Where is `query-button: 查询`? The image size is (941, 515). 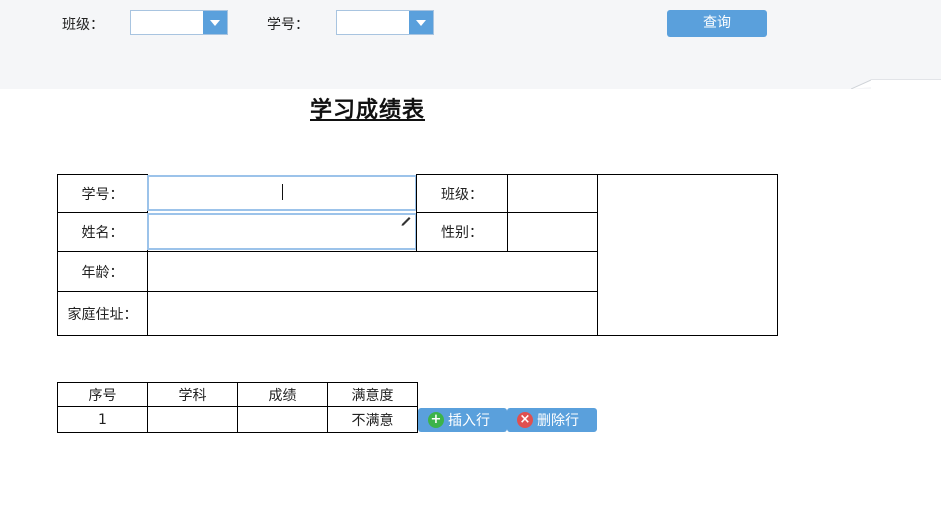 query-button: 查询 is located at coordinates (717, 23).